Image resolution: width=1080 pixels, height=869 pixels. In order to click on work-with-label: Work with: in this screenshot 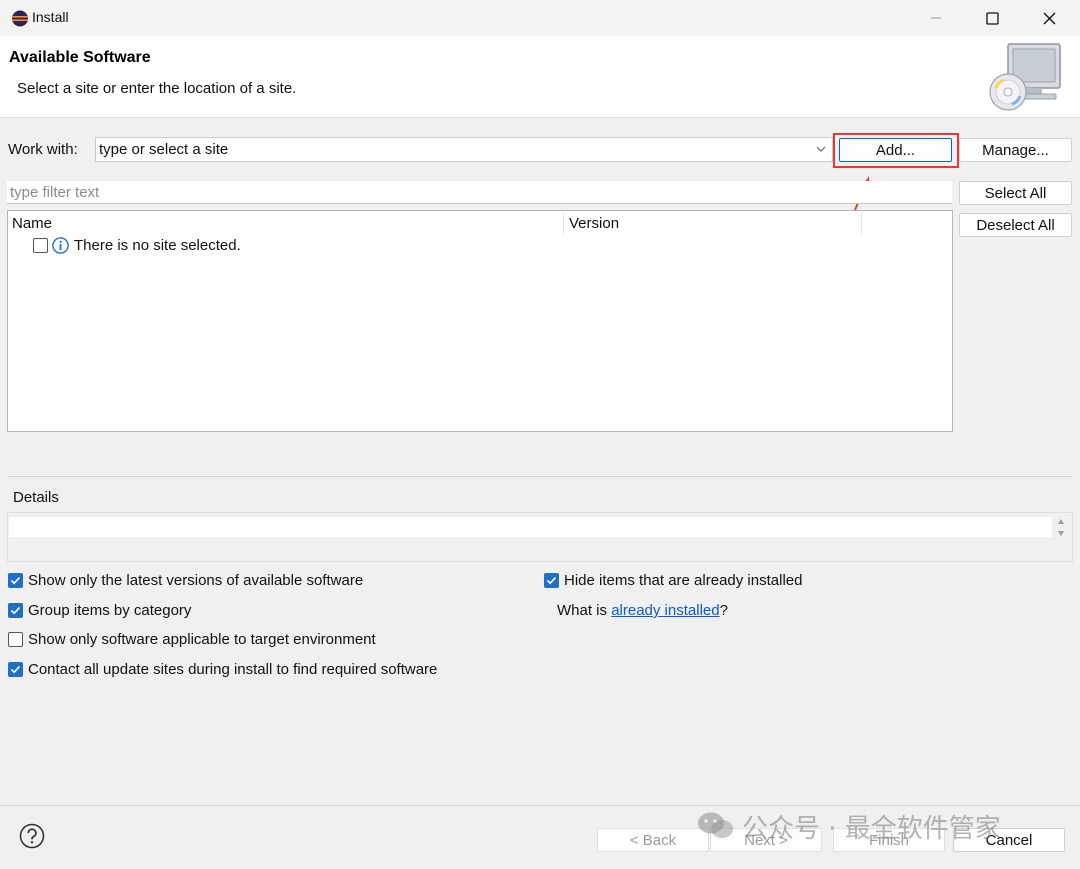, I will do `click(43, 149)`.